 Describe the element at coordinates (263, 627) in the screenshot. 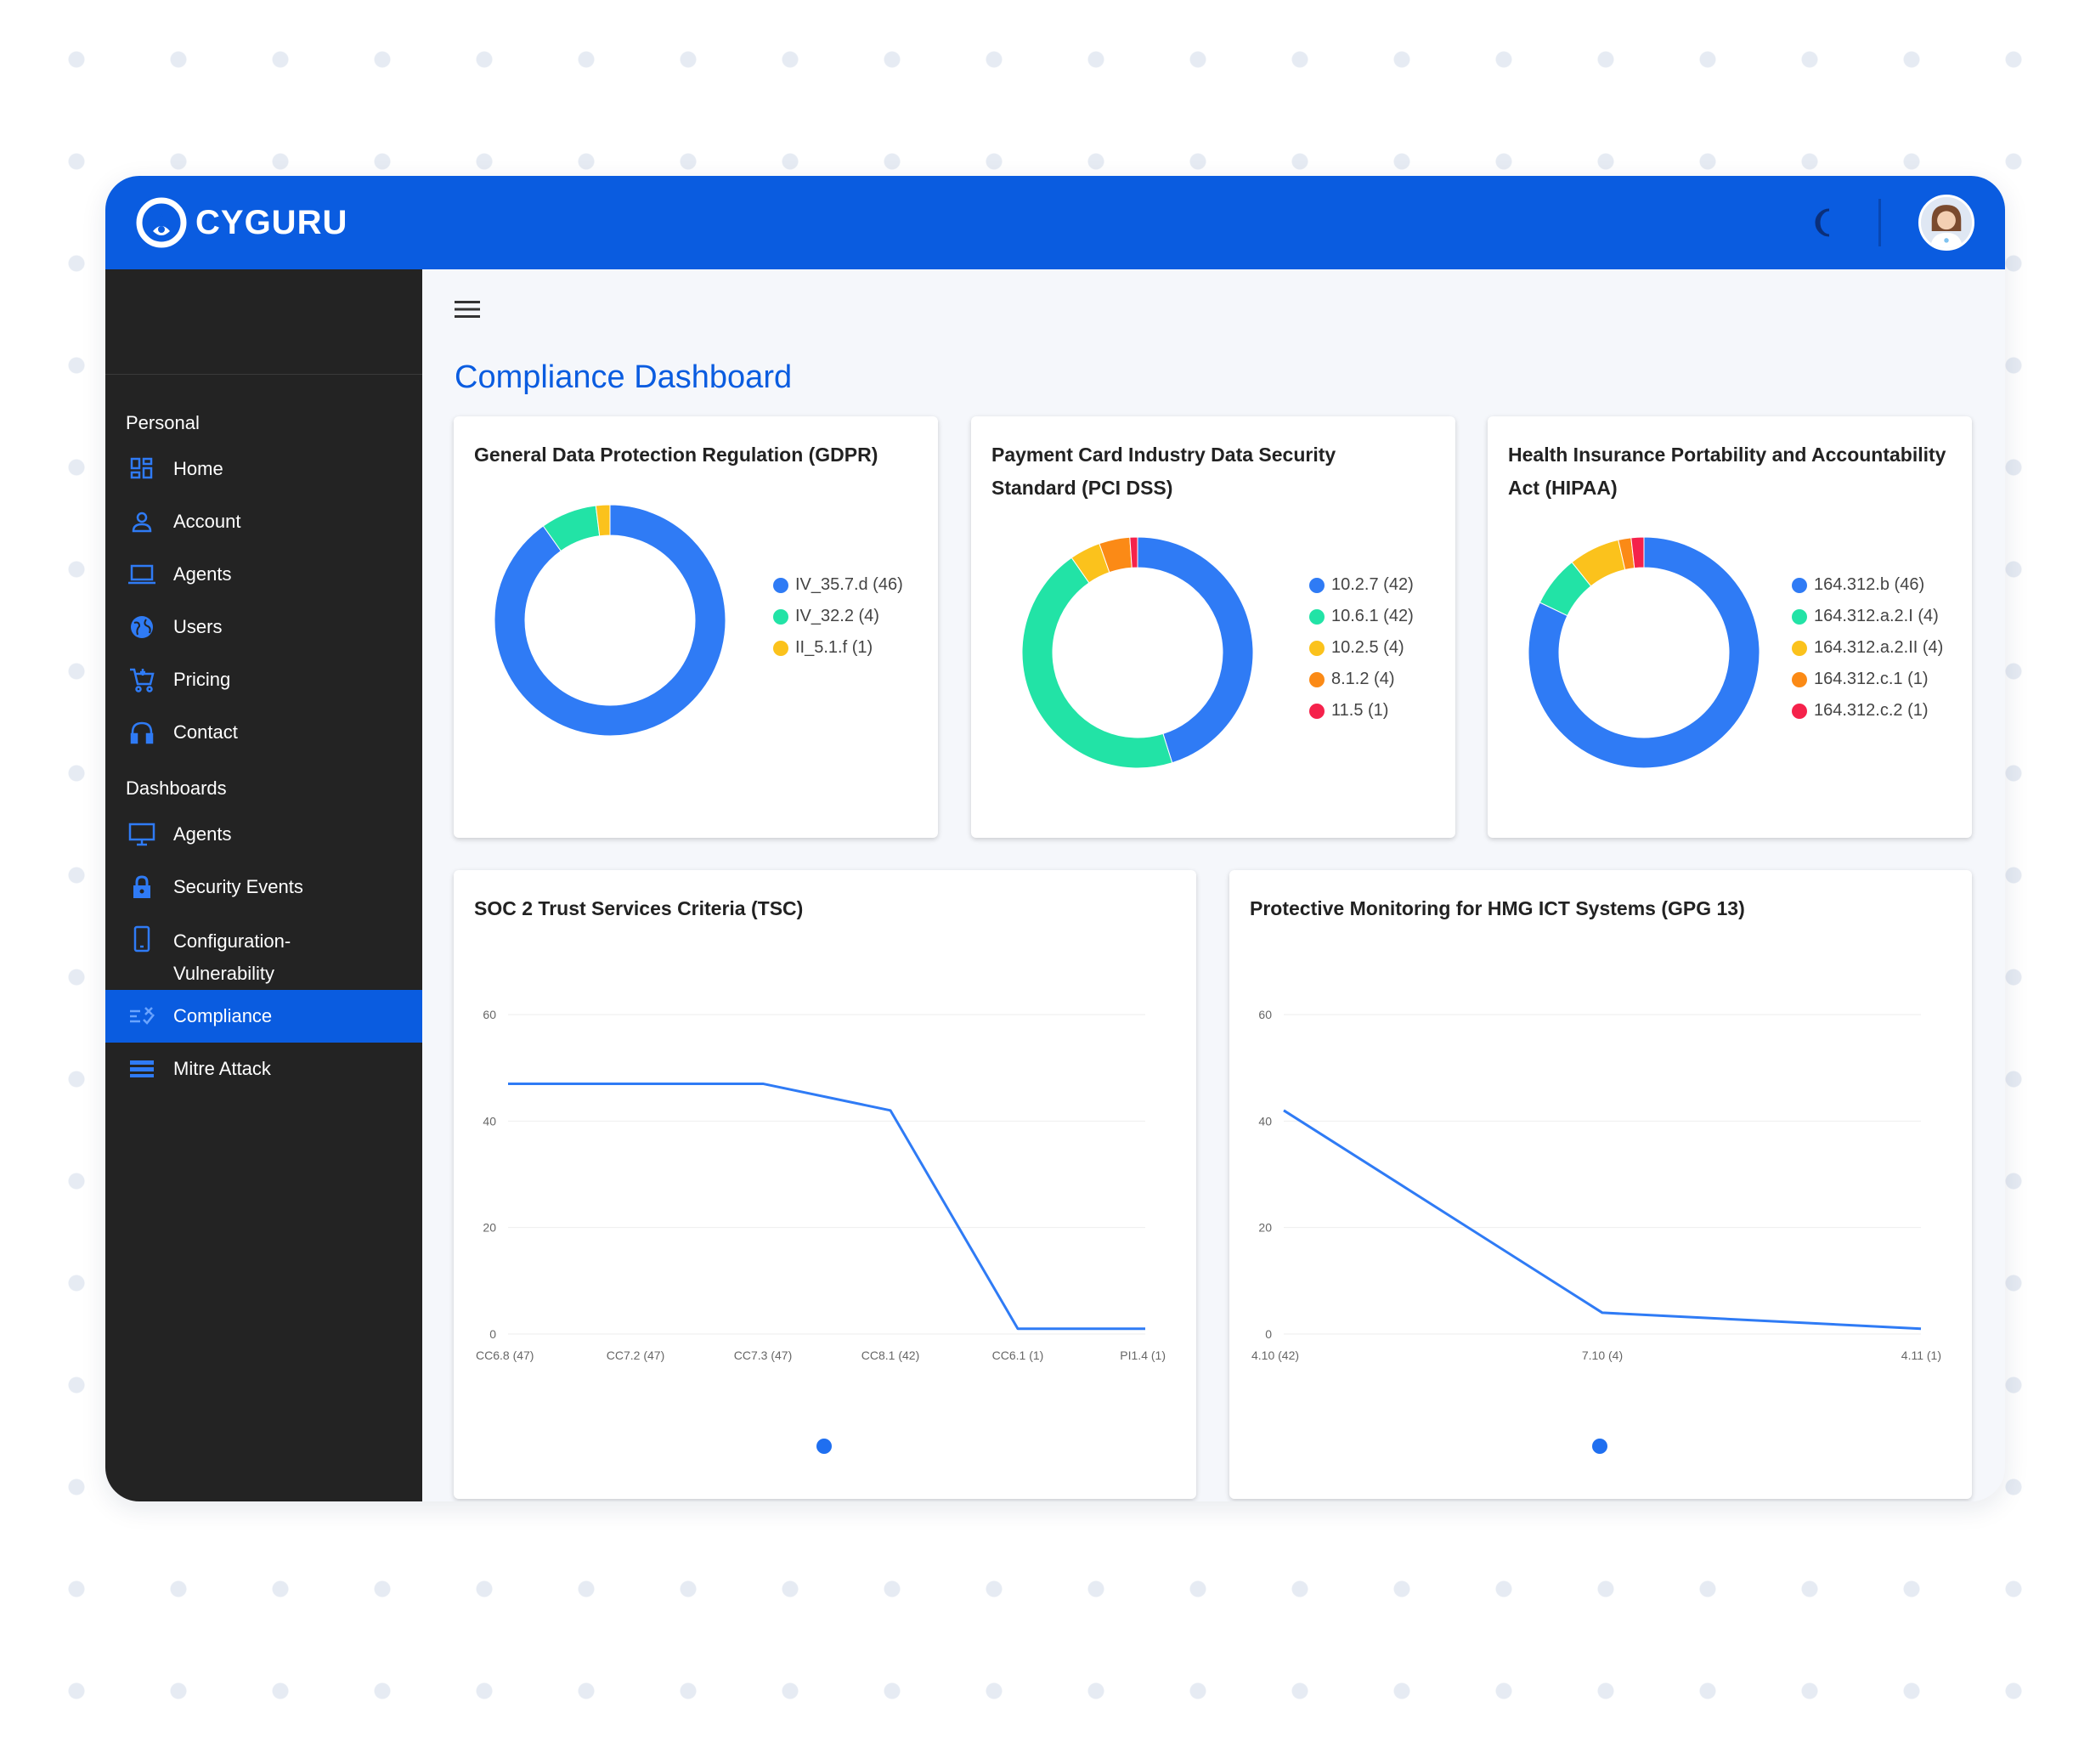

I see `sidebar-item-users: Users` at that location.